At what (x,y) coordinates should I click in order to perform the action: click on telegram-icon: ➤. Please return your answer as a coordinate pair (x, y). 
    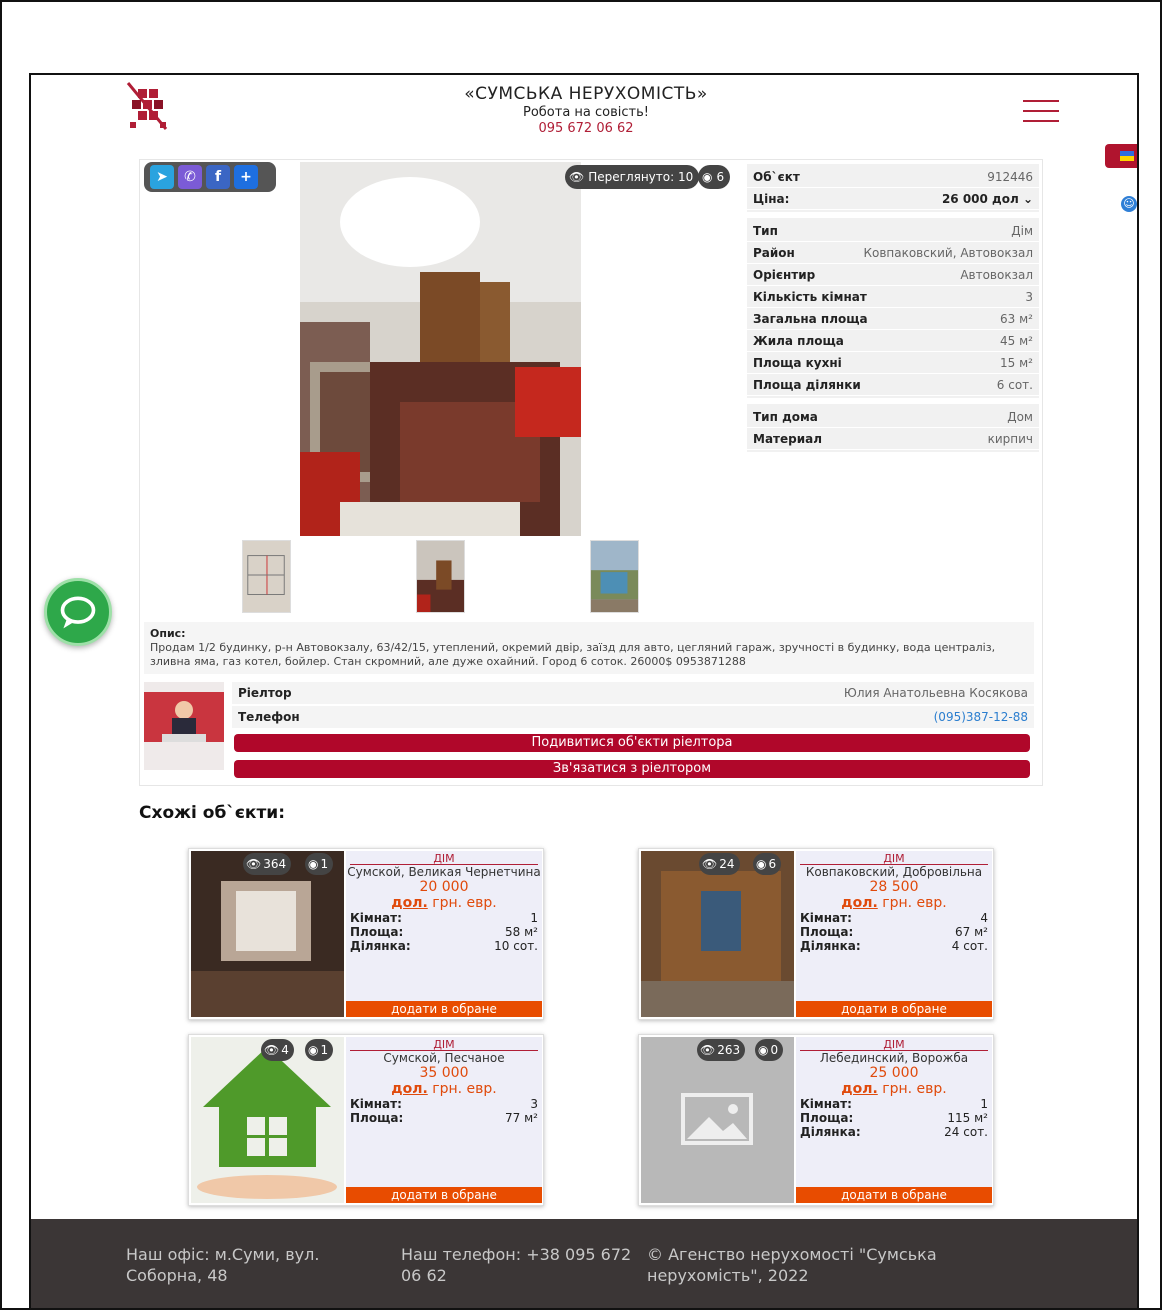
    Looking at the image, I should click on (162, 177).